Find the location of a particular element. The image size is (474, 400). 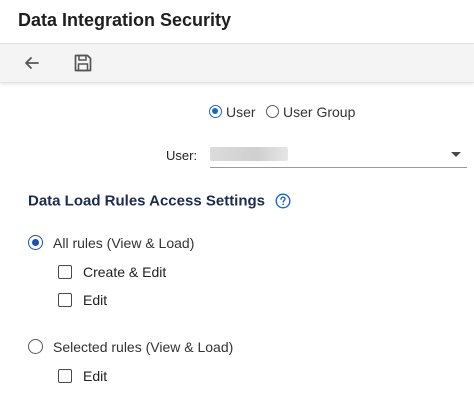

all-rules-option: All rules (View & Load) is located at coordinates (111, 243).